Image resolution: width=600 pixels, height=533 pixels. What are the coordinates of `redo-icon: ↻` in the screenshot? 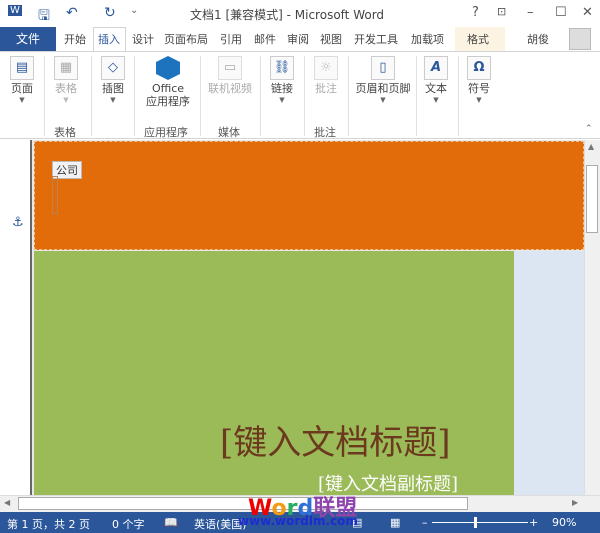 It's located at (110, 13).